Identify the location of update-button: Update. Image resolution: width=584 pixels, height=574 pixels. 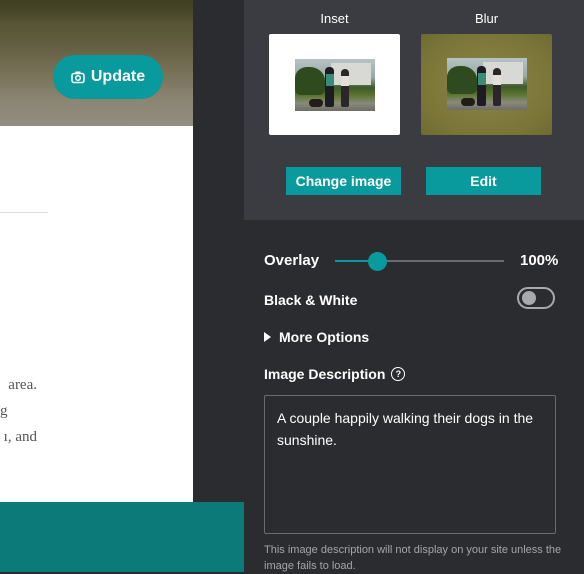
(108, 77).